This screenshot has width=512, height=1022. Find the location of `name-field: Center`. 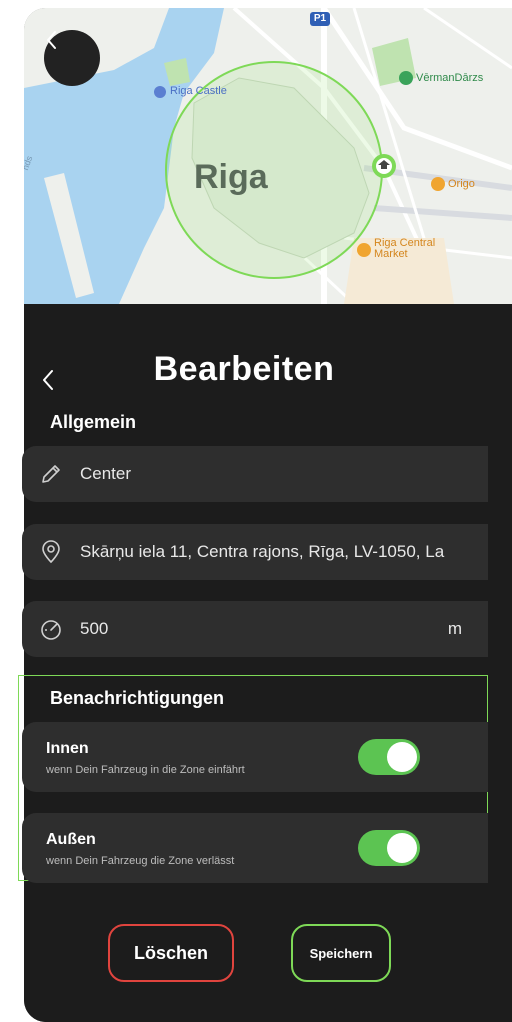

name-field: Center is located at coordinates (255, 474).